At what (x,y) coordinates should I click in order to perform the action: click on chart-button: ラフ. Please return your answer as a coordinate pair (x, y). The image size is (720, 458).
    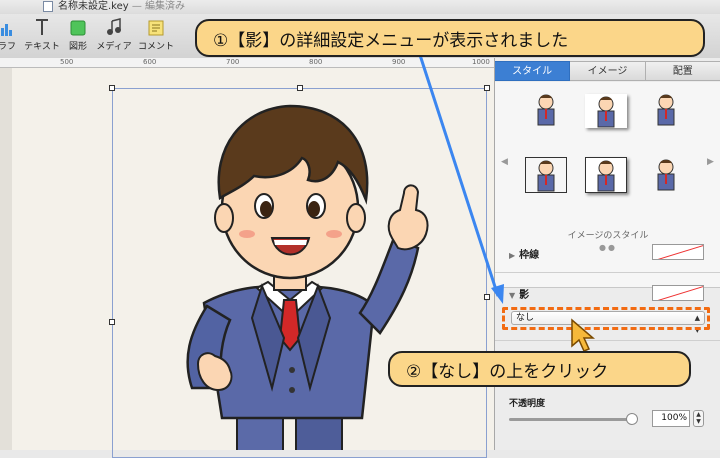
    Looking at the image, I should click on (9, 34).